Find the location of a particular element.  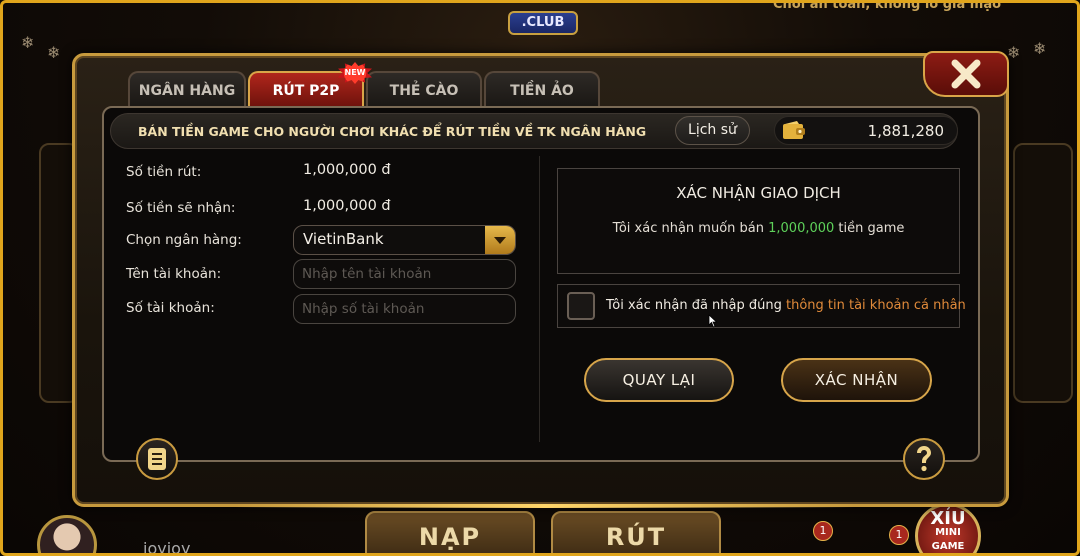

receive-amount-label: Số tiền sẽ nhận: is located at coordinates (181, 208).